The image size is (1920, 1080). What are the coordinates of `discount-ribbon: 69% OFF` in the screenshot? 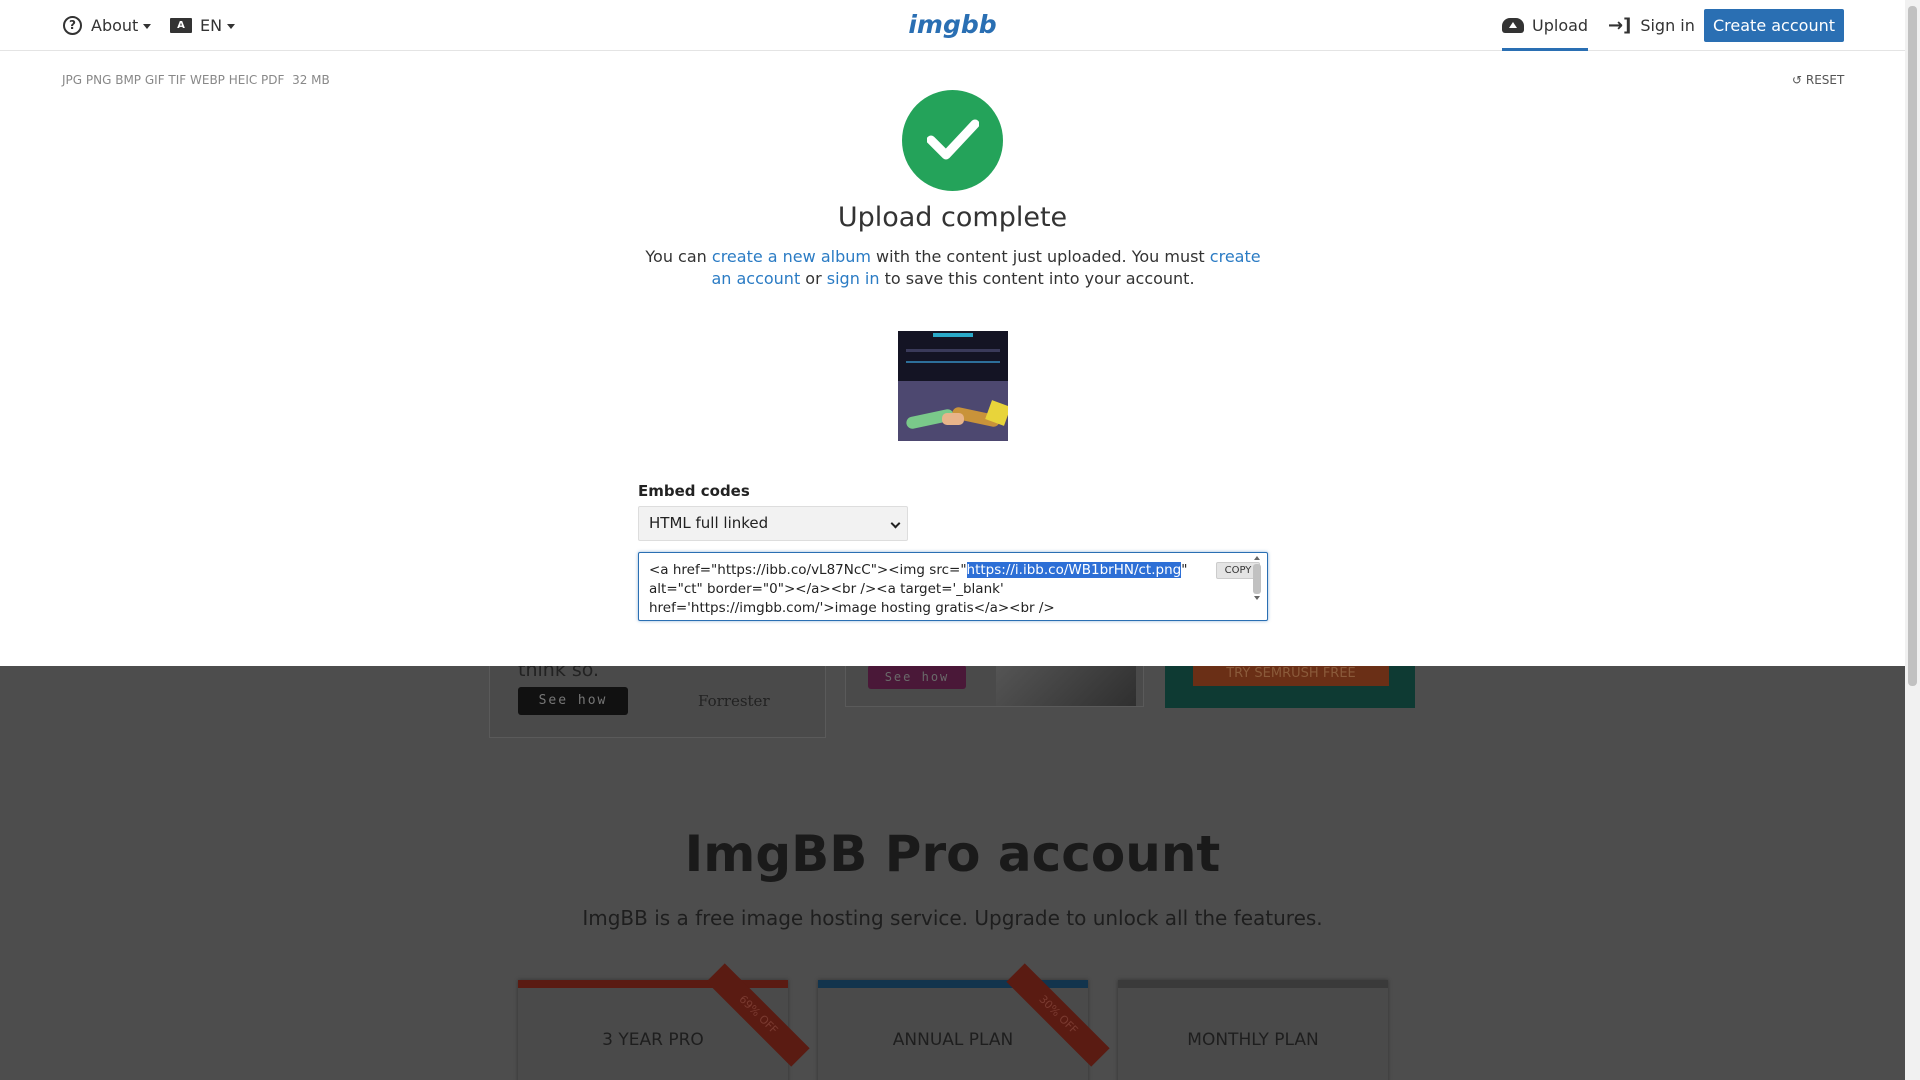 It's located at (758, 1015).